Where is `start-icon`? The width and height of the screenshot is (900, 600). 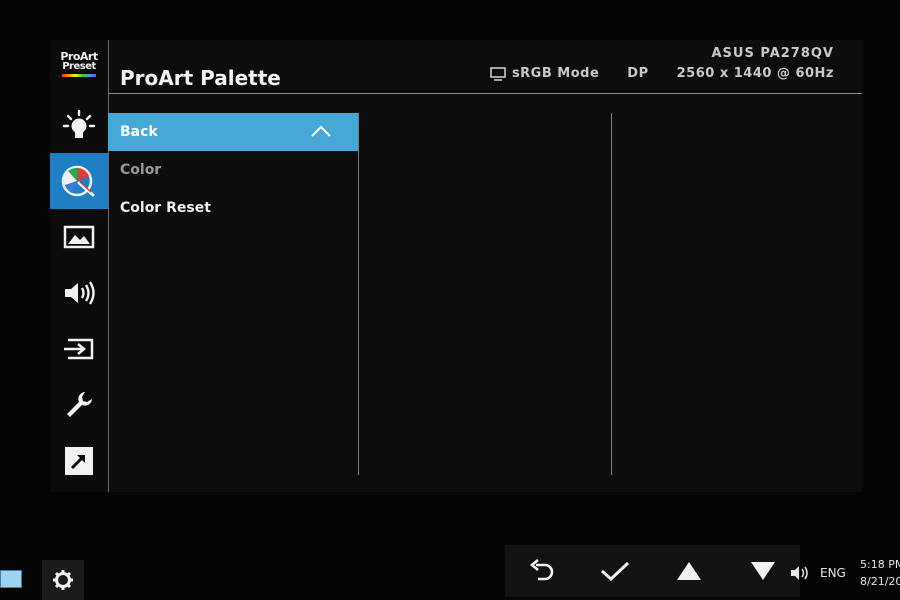 start-icon is located at coordinates (11, 579).